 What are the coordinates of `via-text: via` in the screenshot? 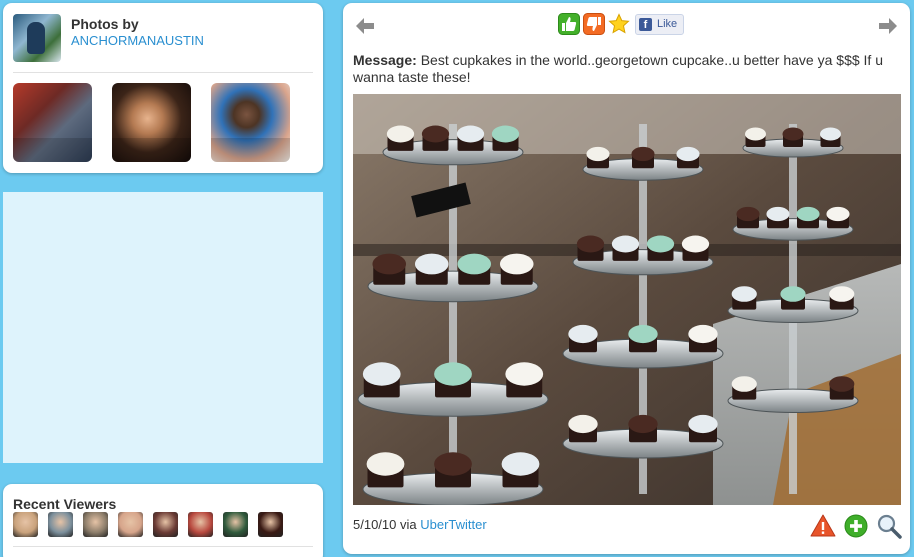 It's located at (408, 524).